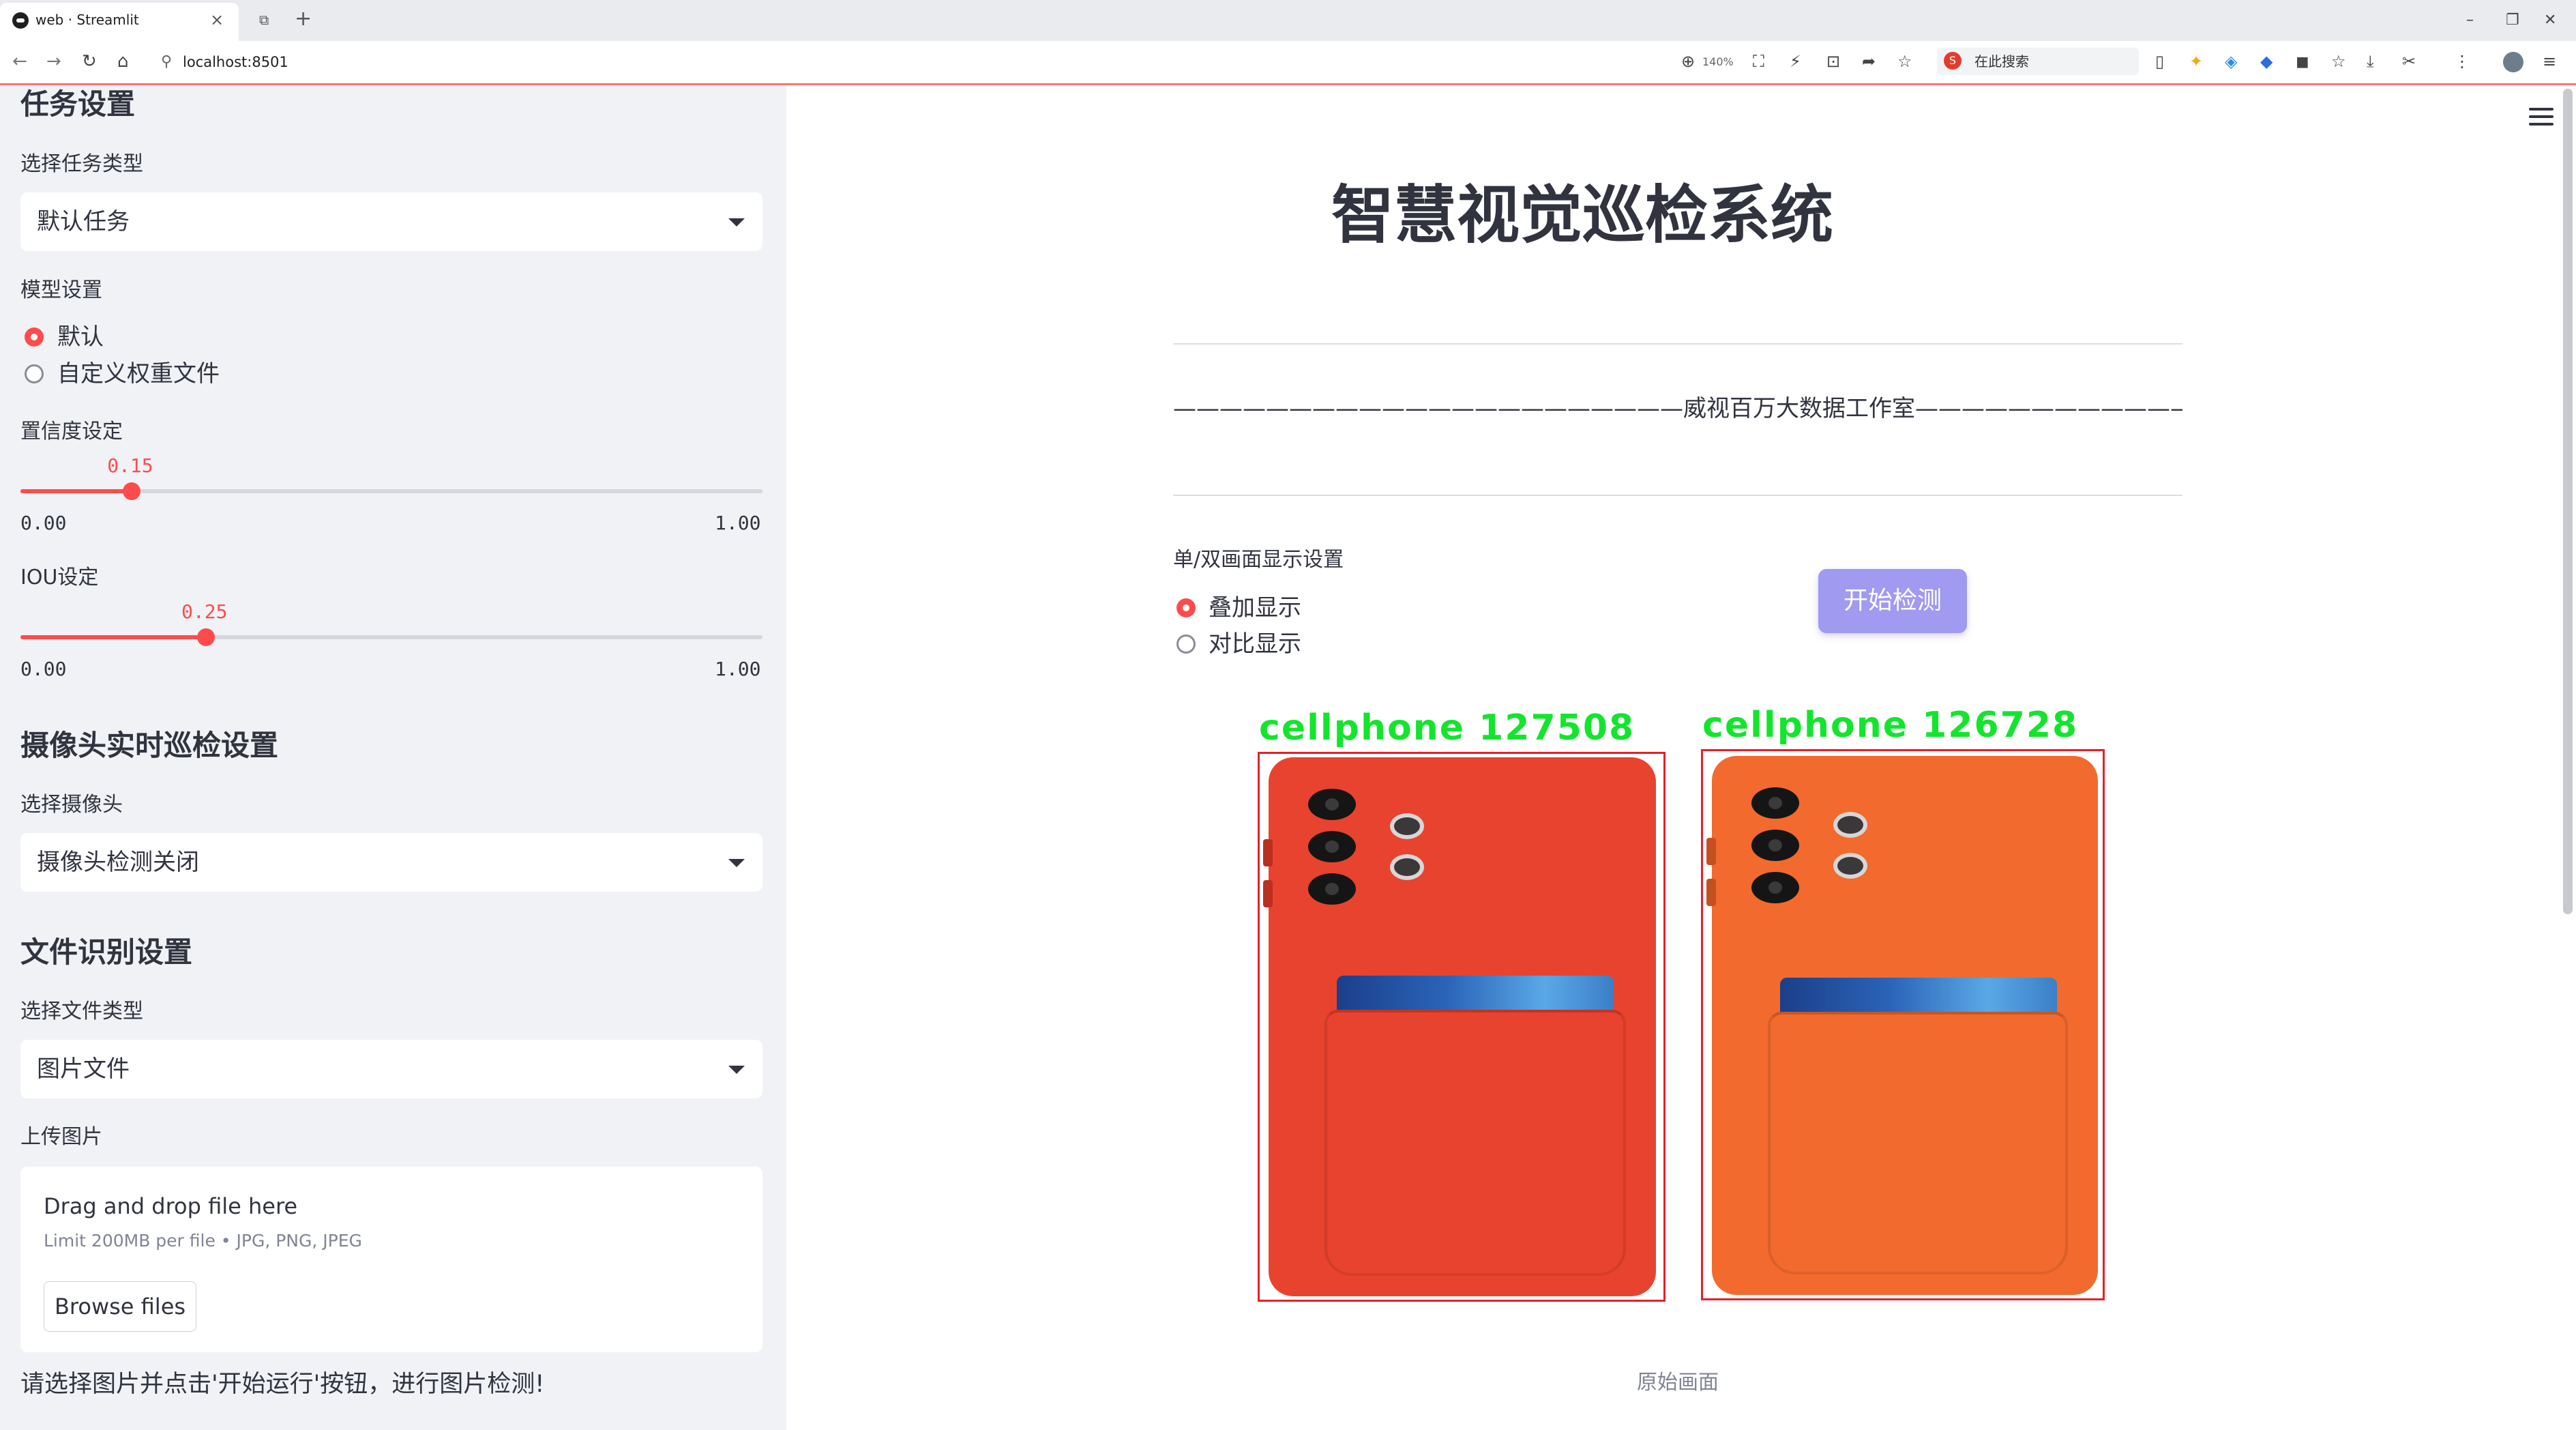 The image size is (2576, 1430). What do you see at coordinates (391, 1069) in the screenshot?
I see `file-type-select: 图片文件` at bounding box center [391, 1069].